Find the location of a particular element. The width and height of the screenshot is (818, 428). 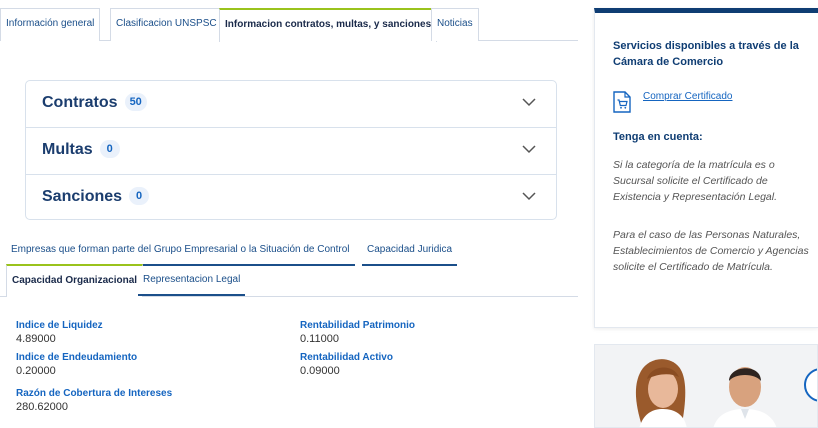

tab-informacion-general: Información general is located at coordinates (50, 24).